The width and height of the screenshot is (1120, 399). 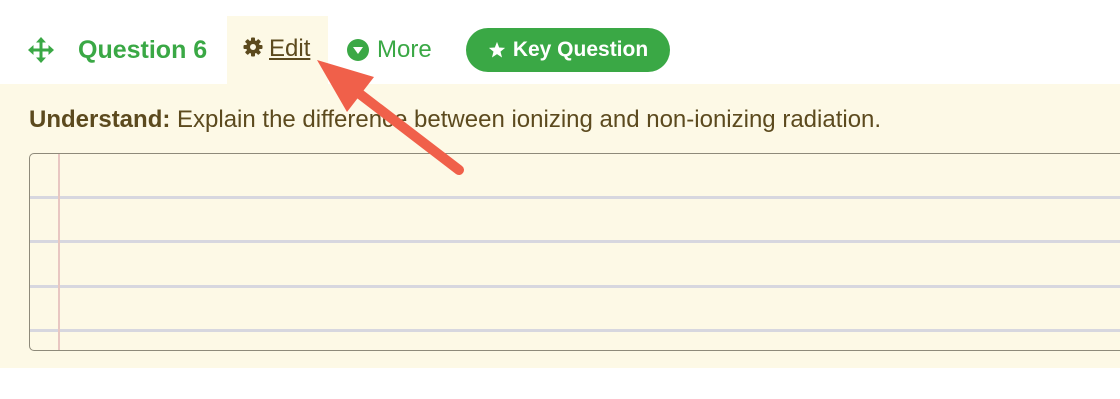 I want to click on edit-button: Edit, so click(x=277, y=50).